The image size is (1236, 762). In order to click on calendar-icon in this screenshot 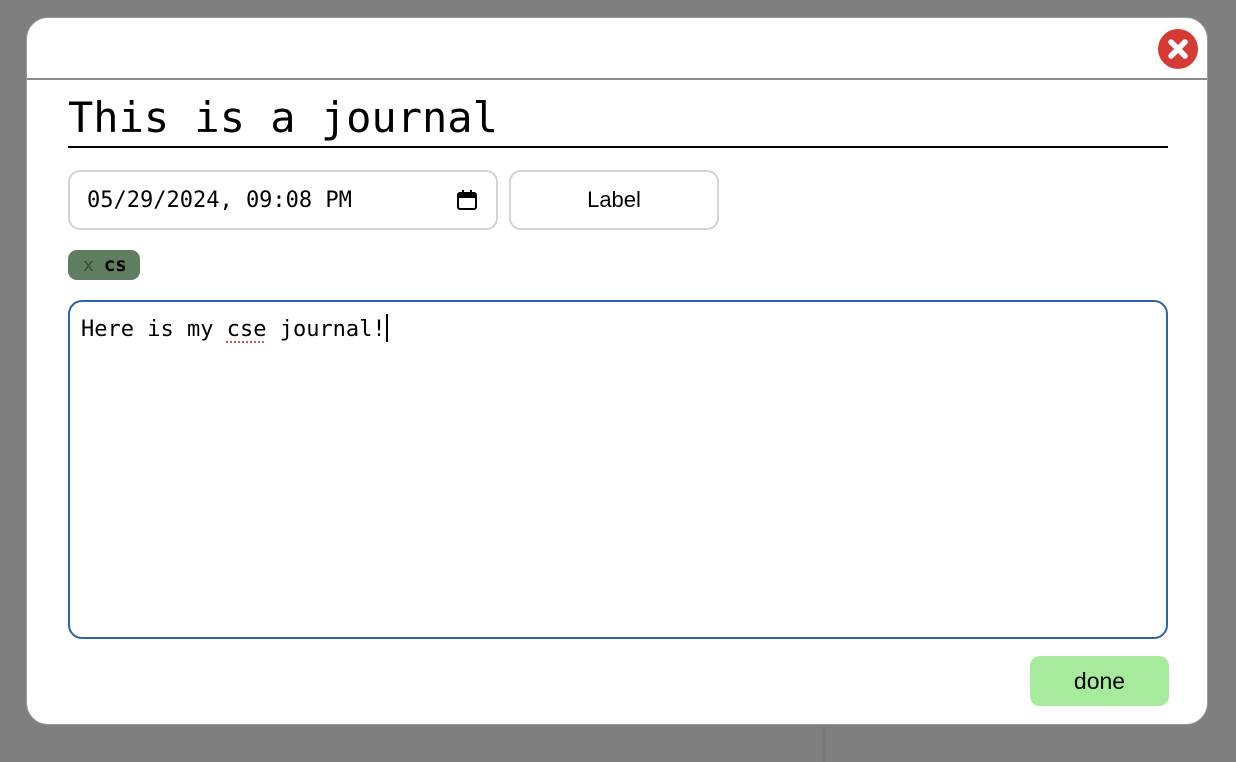, I will do `click(467, 200)`.